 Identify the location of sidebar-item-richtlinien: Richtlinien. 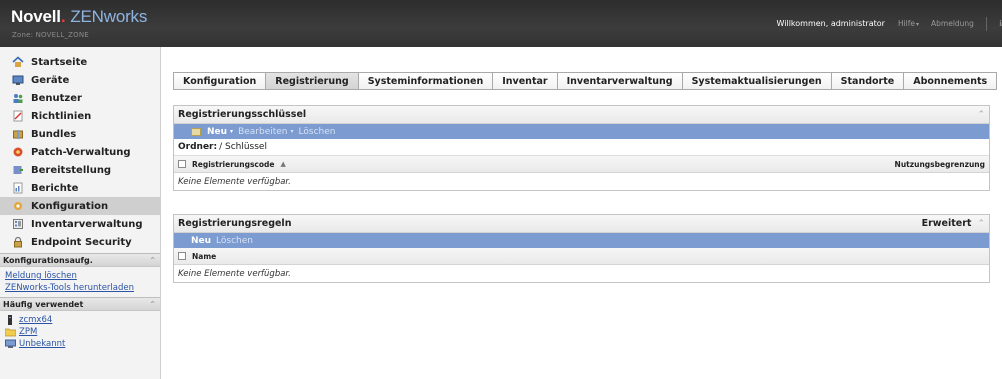
(80, 116).